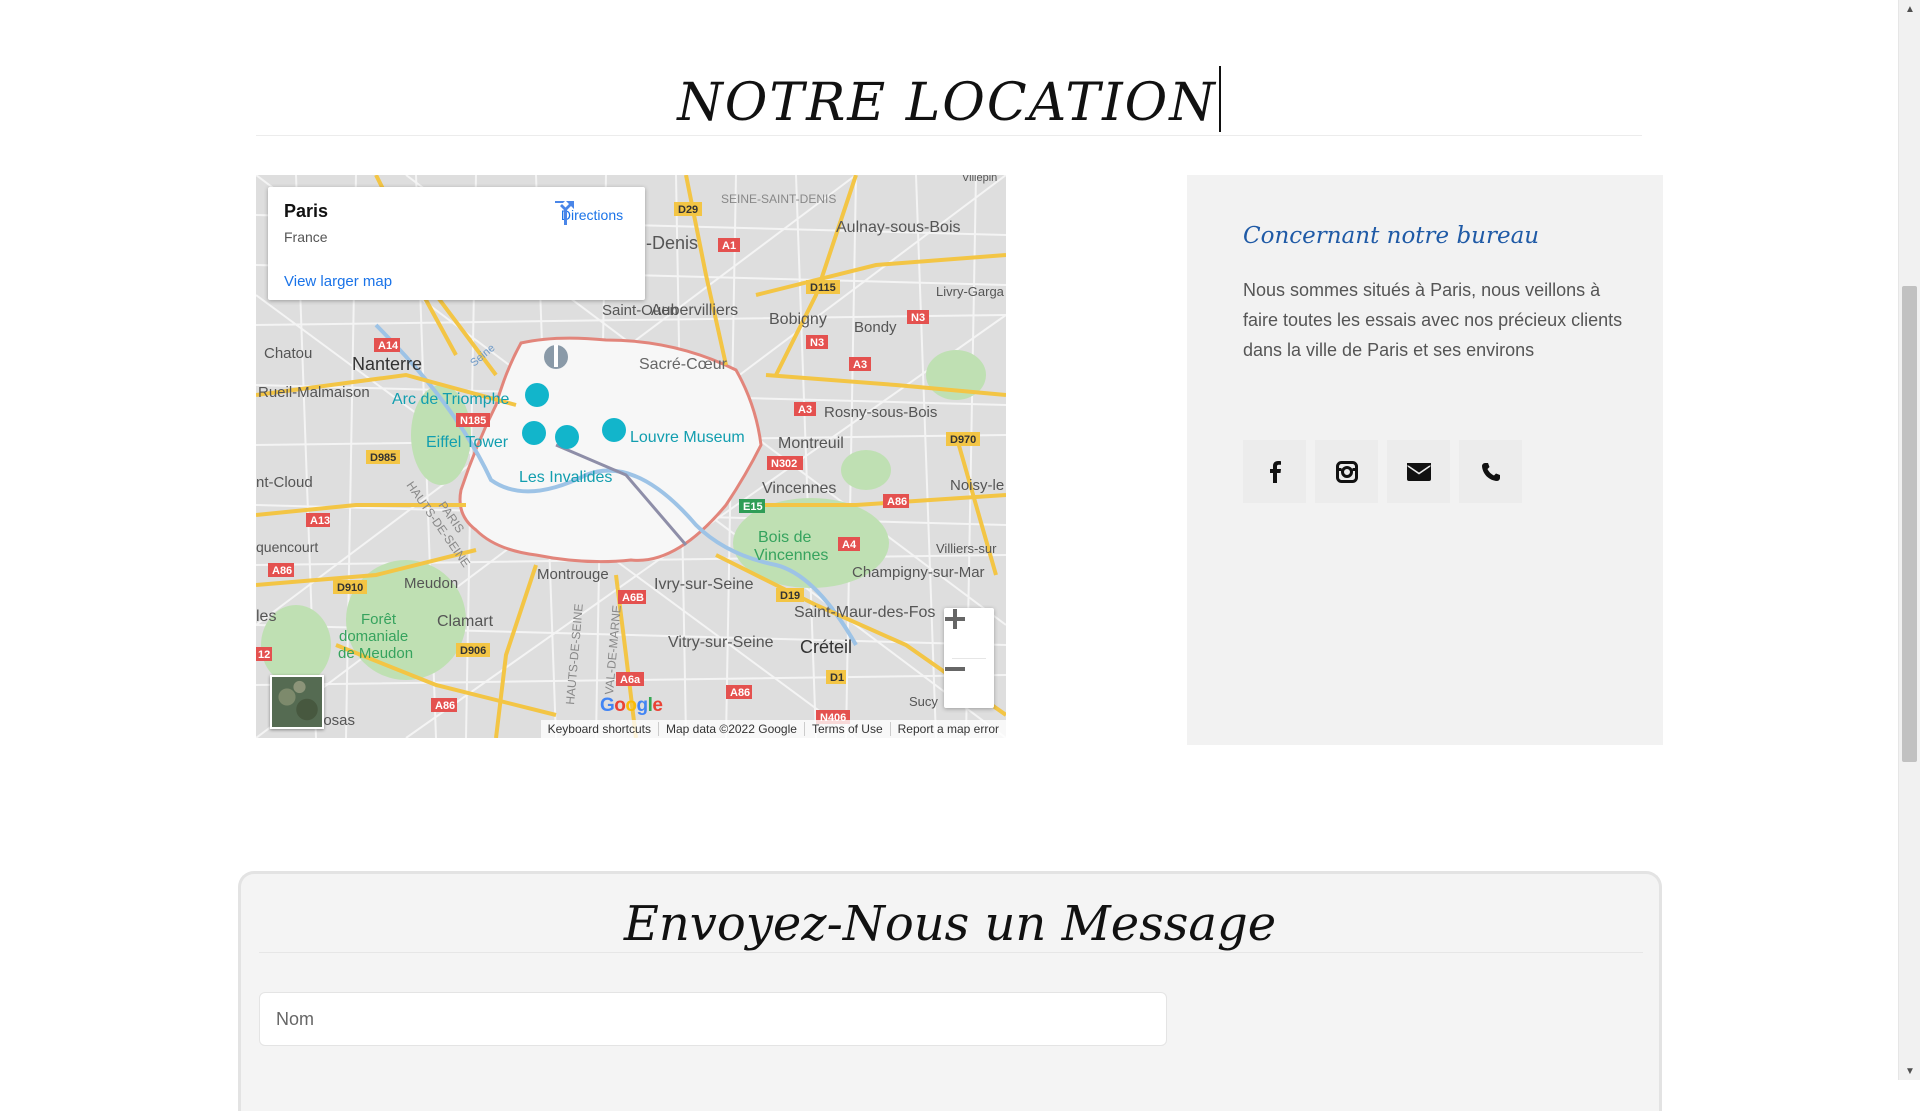  I want to click on location-heading-text: NOTRE LOCATION, so click(947, 103).